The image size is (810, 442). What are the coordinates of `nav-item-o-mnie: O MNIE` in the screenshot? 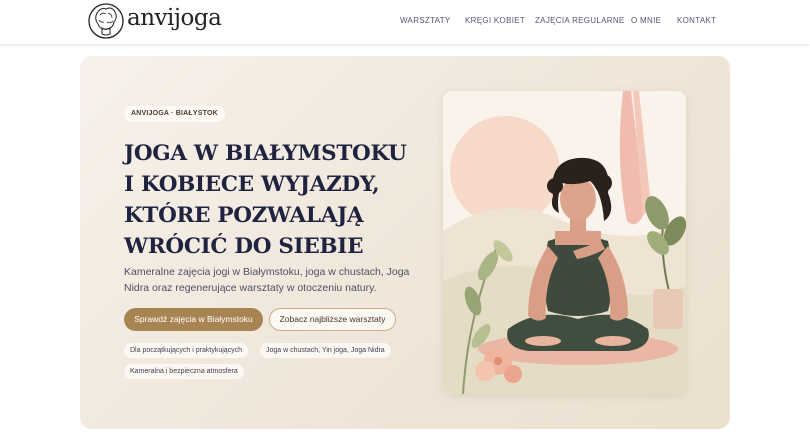 It's located at (646, 20).